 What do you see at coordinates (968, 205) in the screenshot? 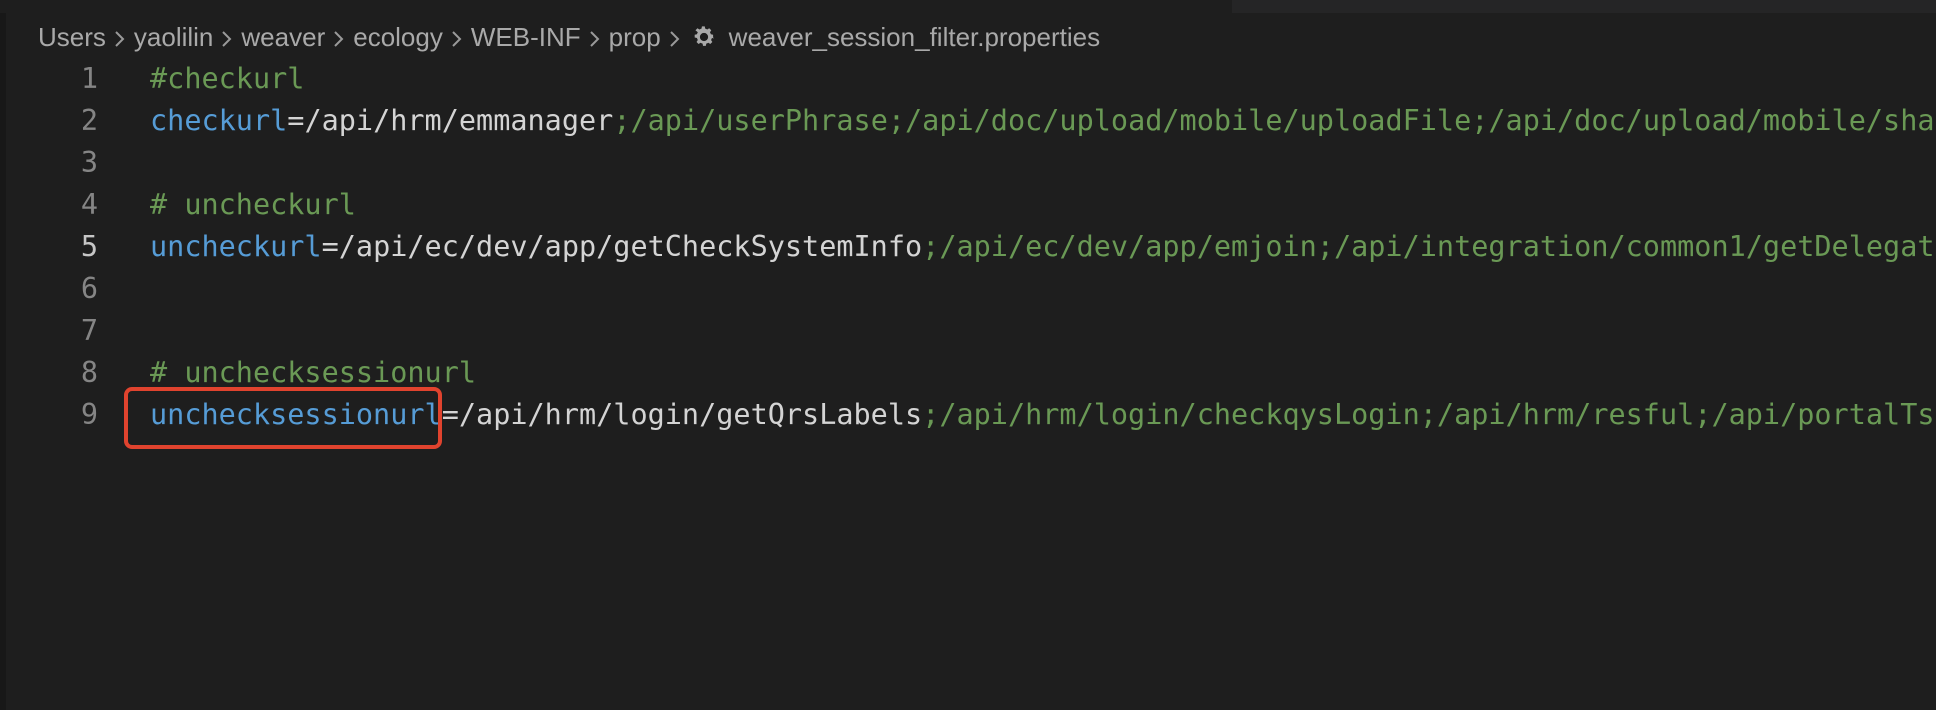
I see `code-line: 4 # uncheckurl` at bounding box center [968, 205].